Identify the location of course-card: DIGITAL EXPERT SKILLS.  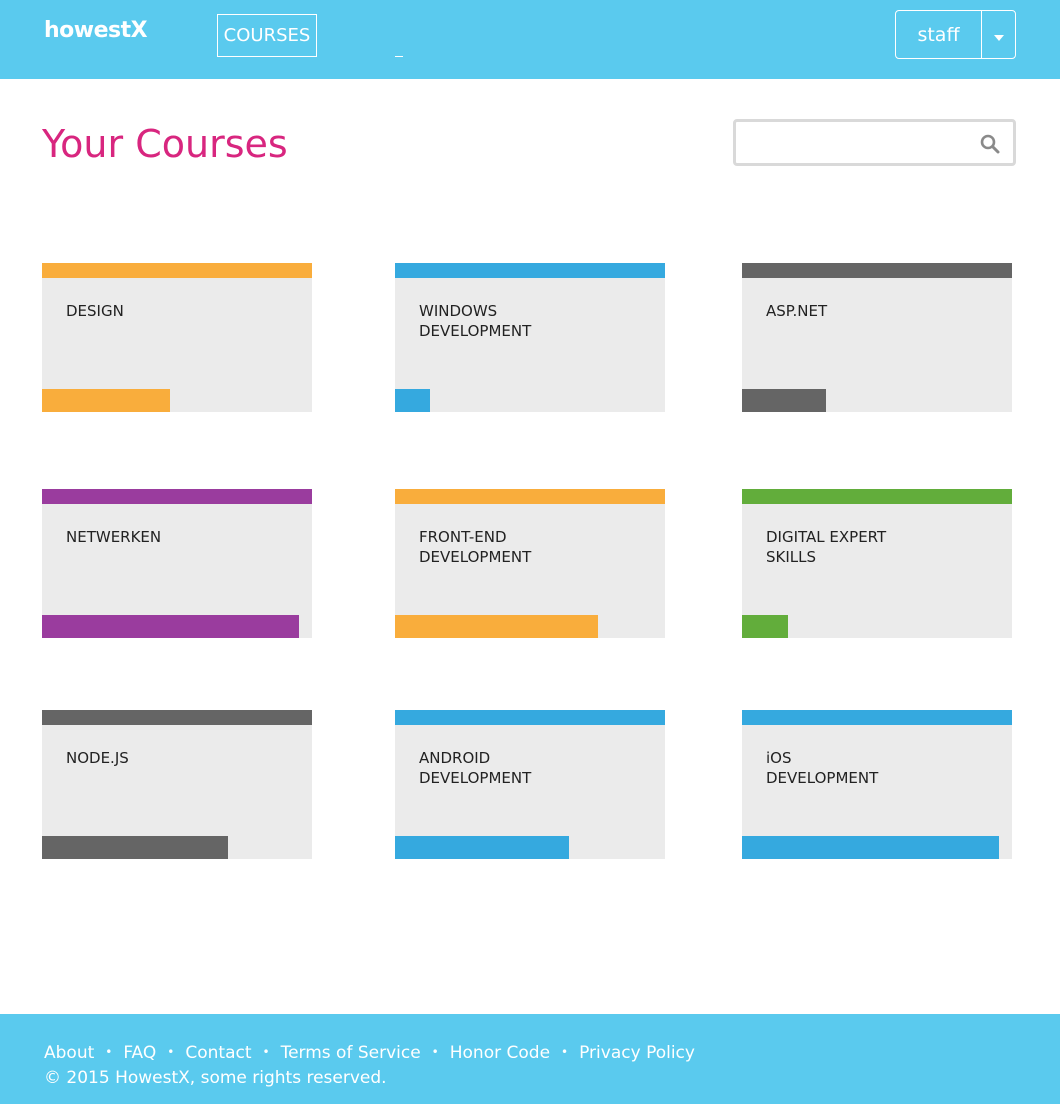
(877, 563).